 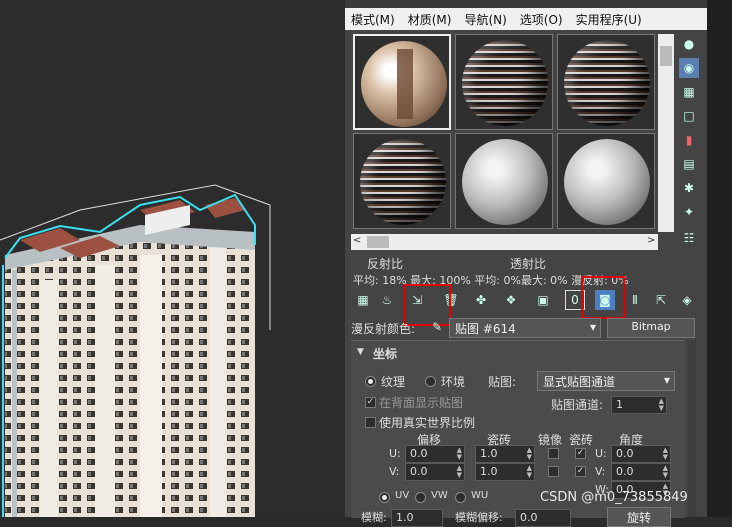 I want to click on map-name: 贴图 #614, so click(x=485, y=329).